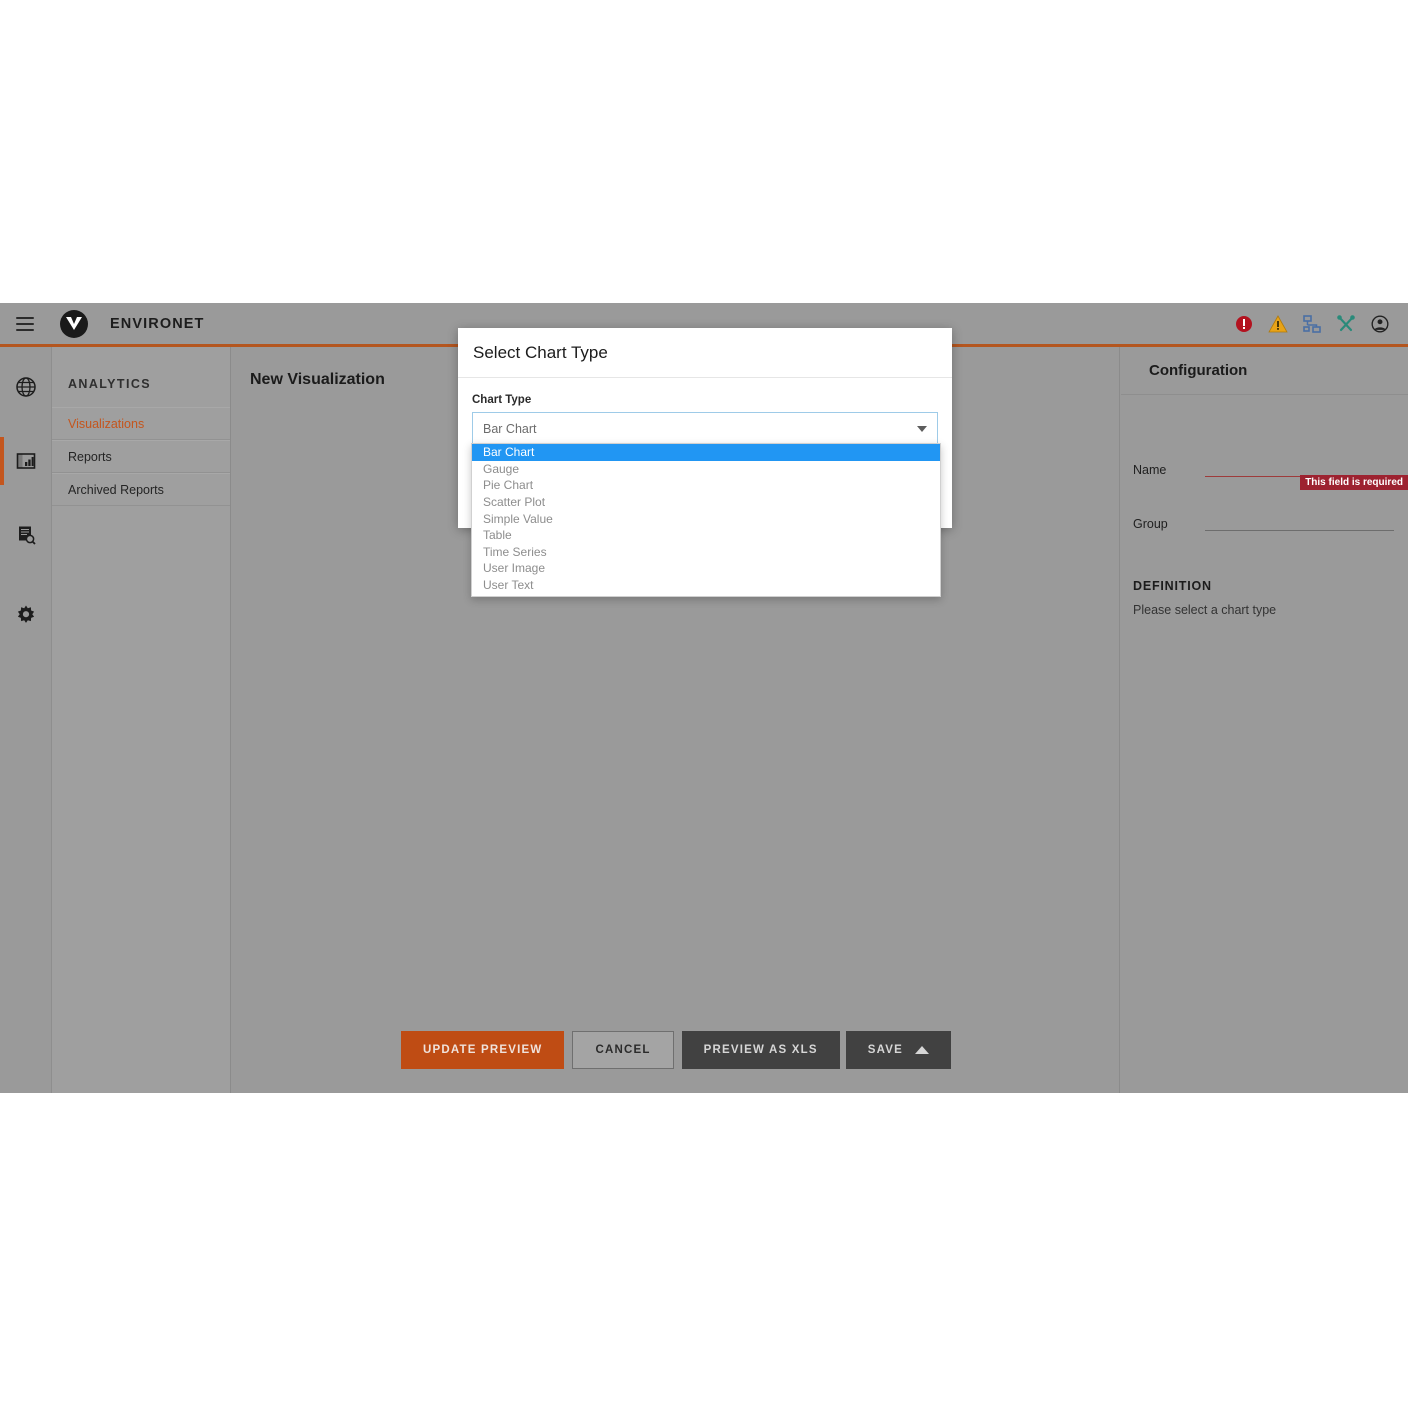  I want to click on alarm-critical-icon, so click(1244, 324).